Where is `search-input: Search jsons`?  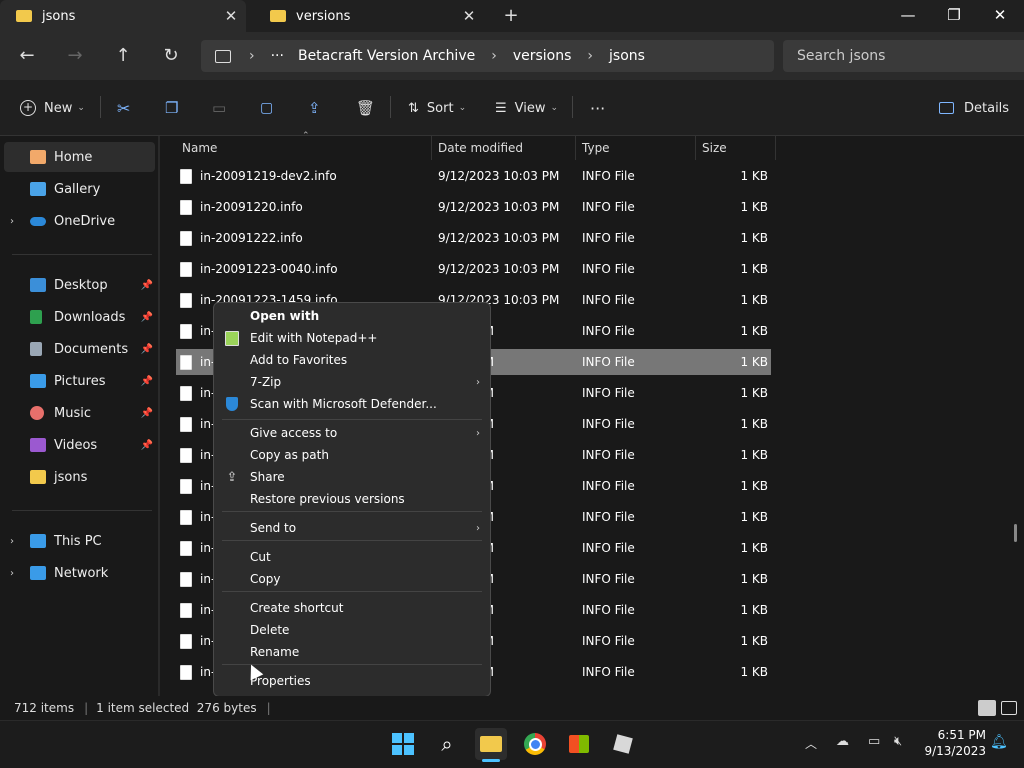
search-input: Search jsons is located at coordinates (903, 56).